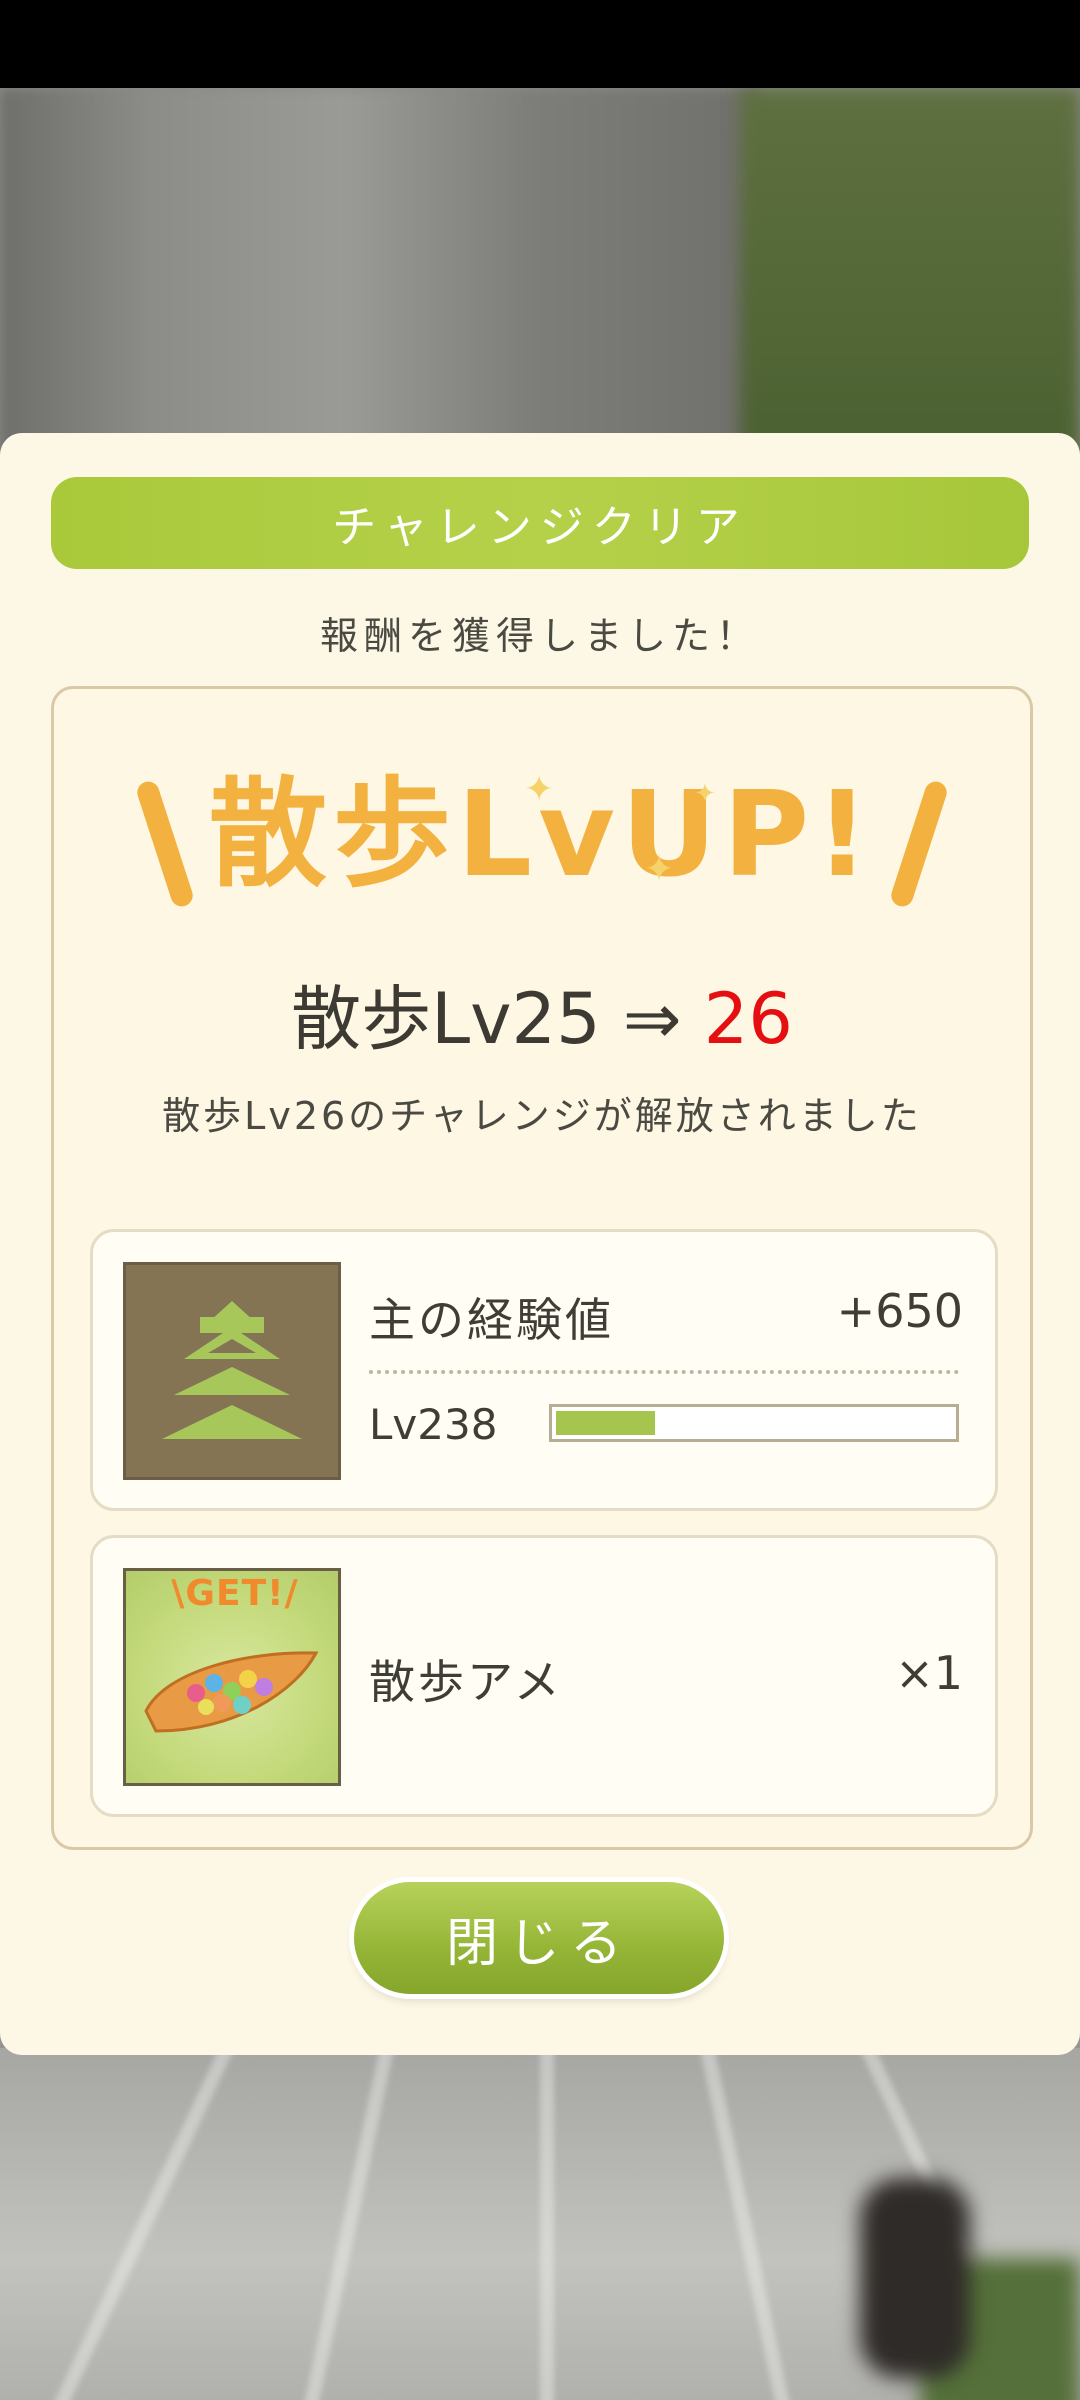 The height and width of the screenshot is (2400, 1080). Describe the element at coordinates (899, 1311) in the screenshot. I see `reward-value: +650` at that location.